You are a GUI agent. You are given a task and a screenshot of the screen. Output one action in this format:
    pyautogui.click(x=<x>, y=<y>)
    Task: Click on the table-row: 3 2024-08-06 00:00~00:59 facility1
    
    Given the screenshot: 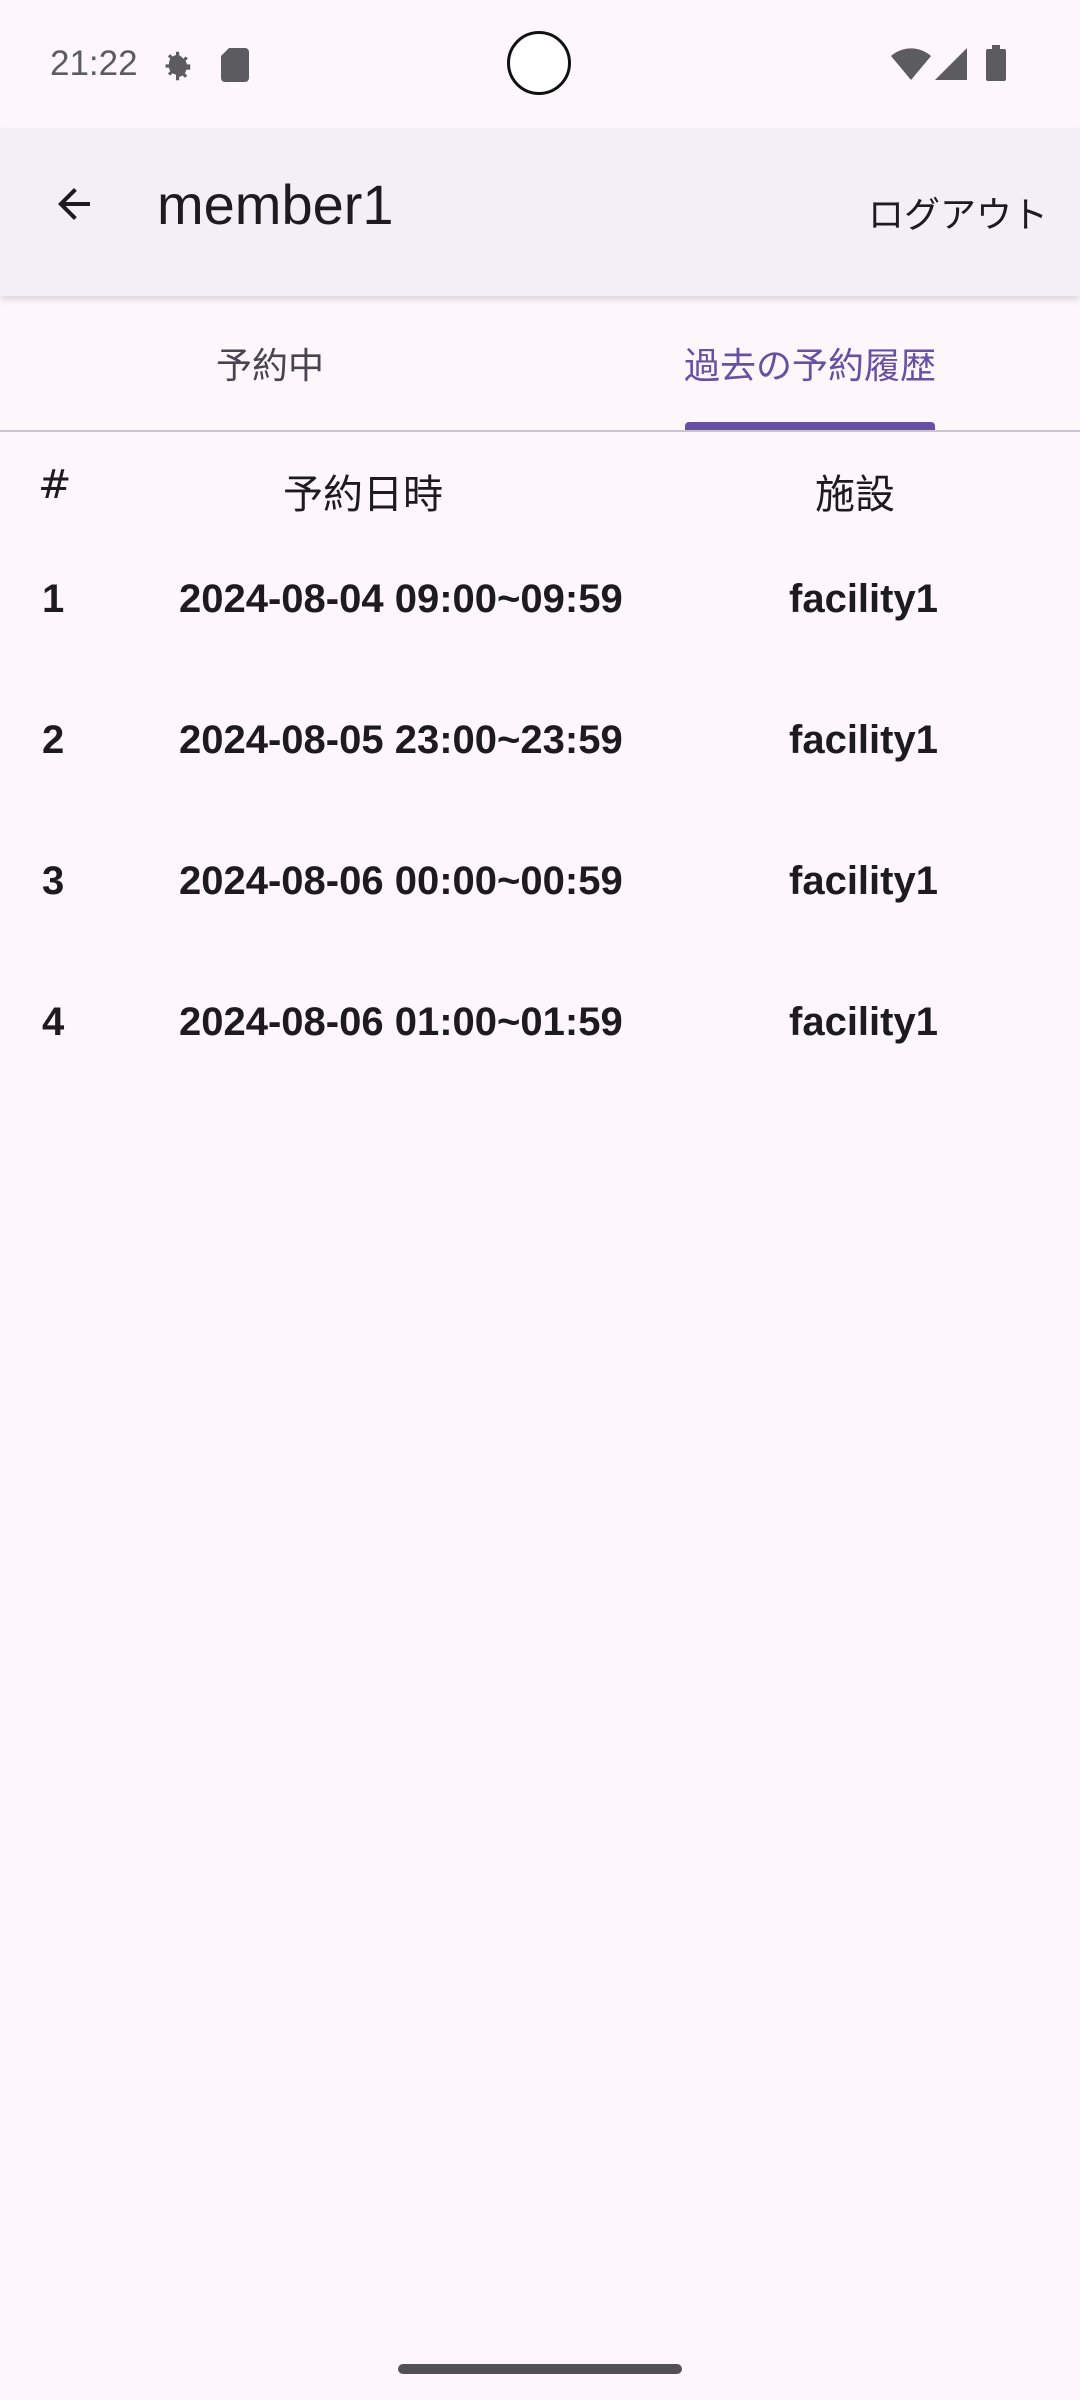 What is the action you would take?
    pyautogui.click(x=540, y=894)
    